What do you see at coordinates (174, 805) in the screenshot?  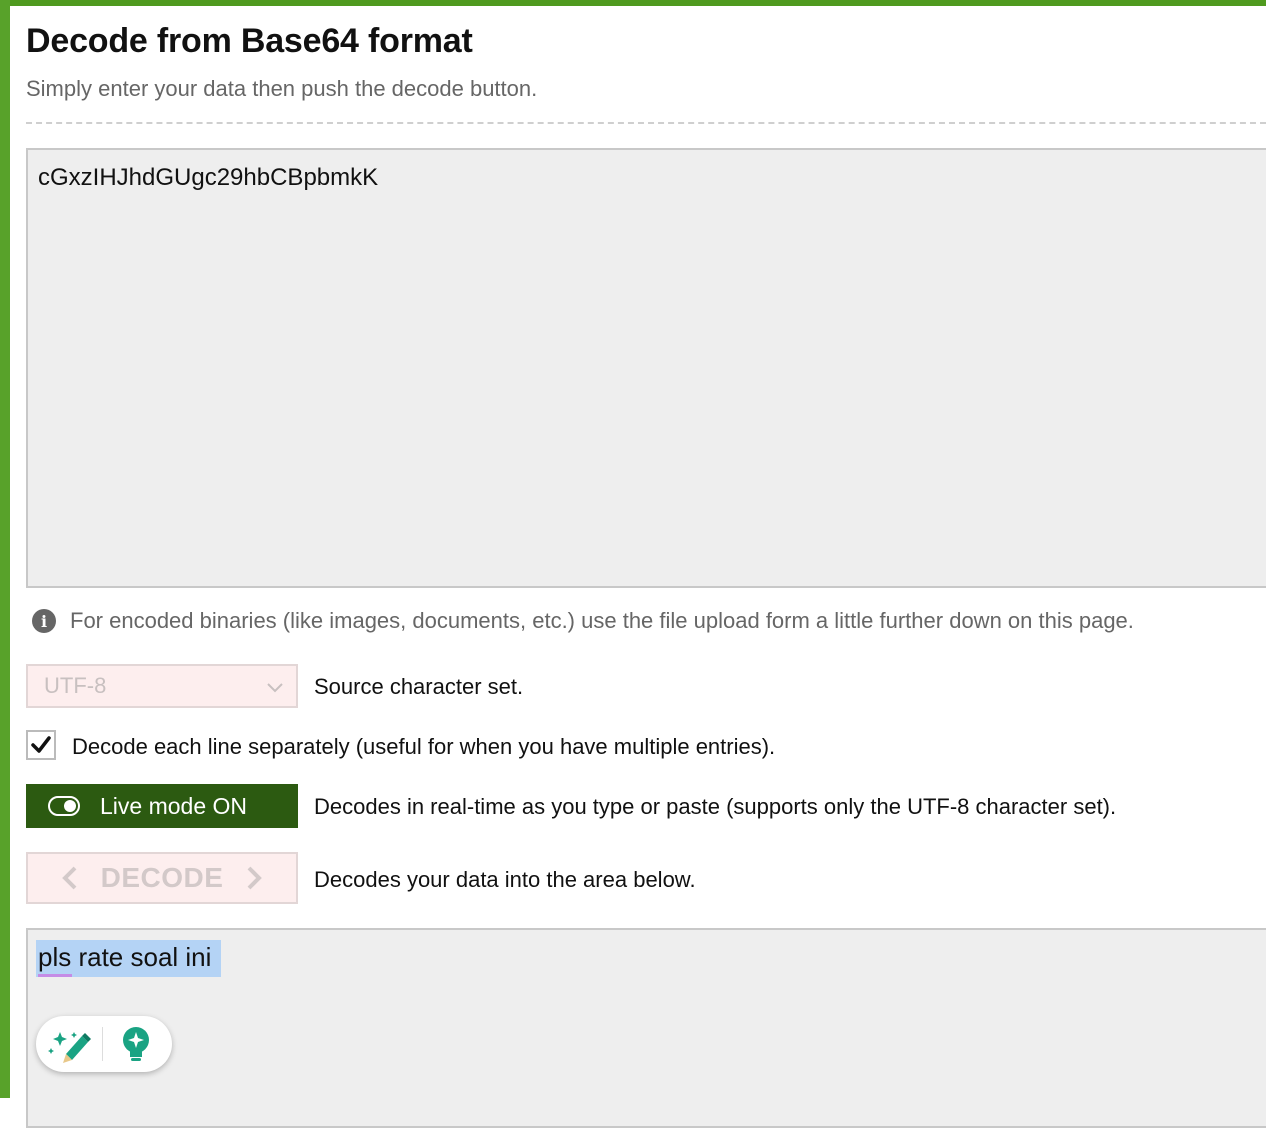 I see `live-mode-label: Live mode ON` at bounding box center [174, 805].